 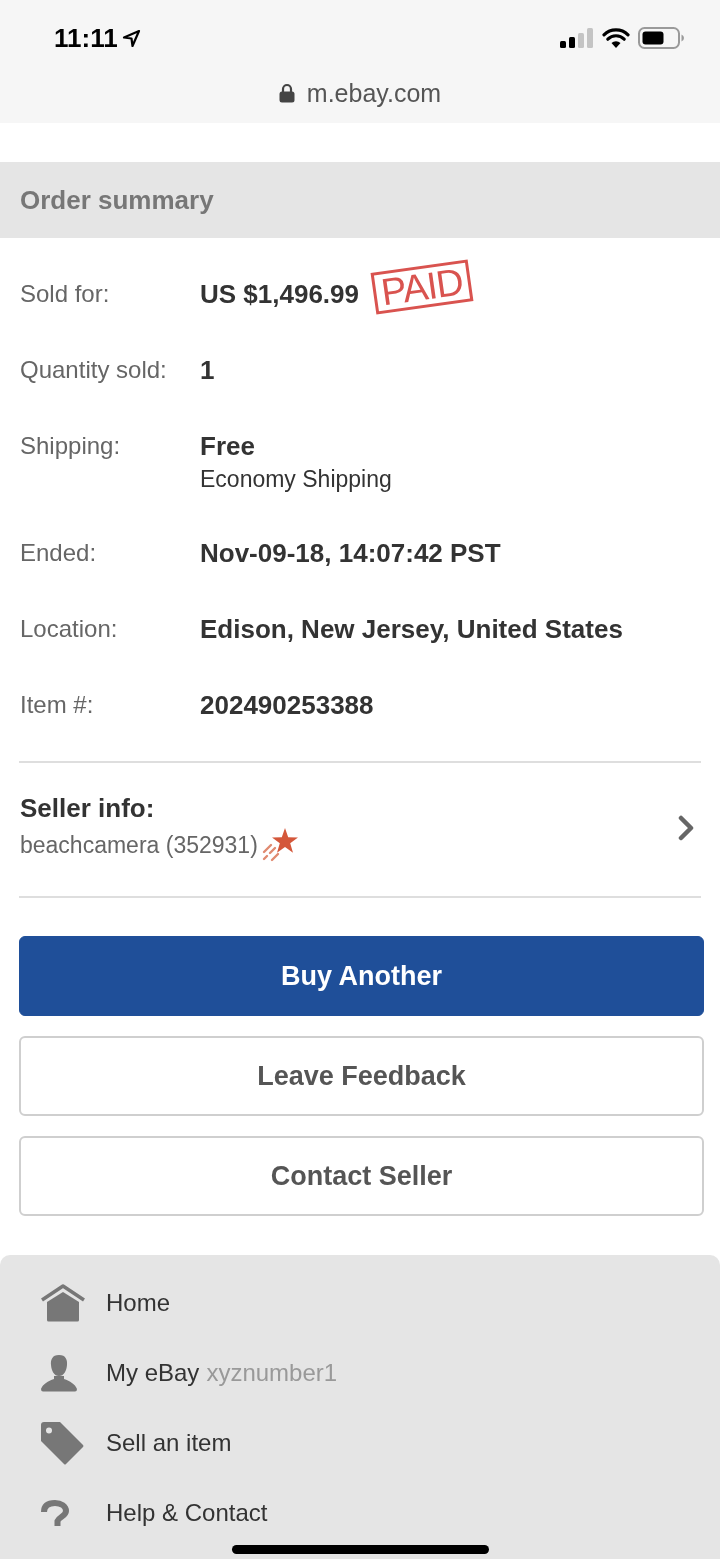 What do you see at coordinates (279, 845) in the screenshot?
I see `shooting-star-icon` at bounding box center [279, 845].